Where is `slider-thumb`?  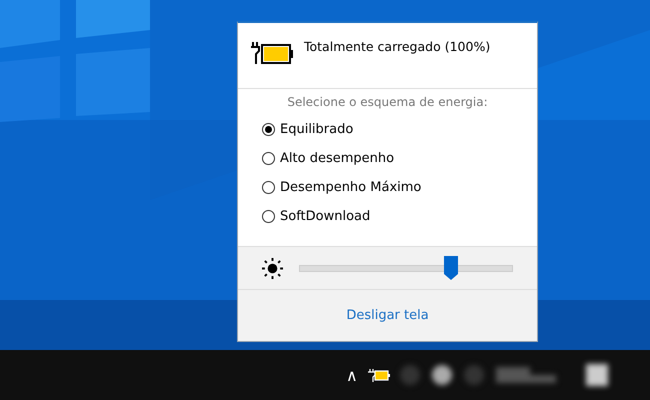 slider-thumb is located at coordinates (451, 268).